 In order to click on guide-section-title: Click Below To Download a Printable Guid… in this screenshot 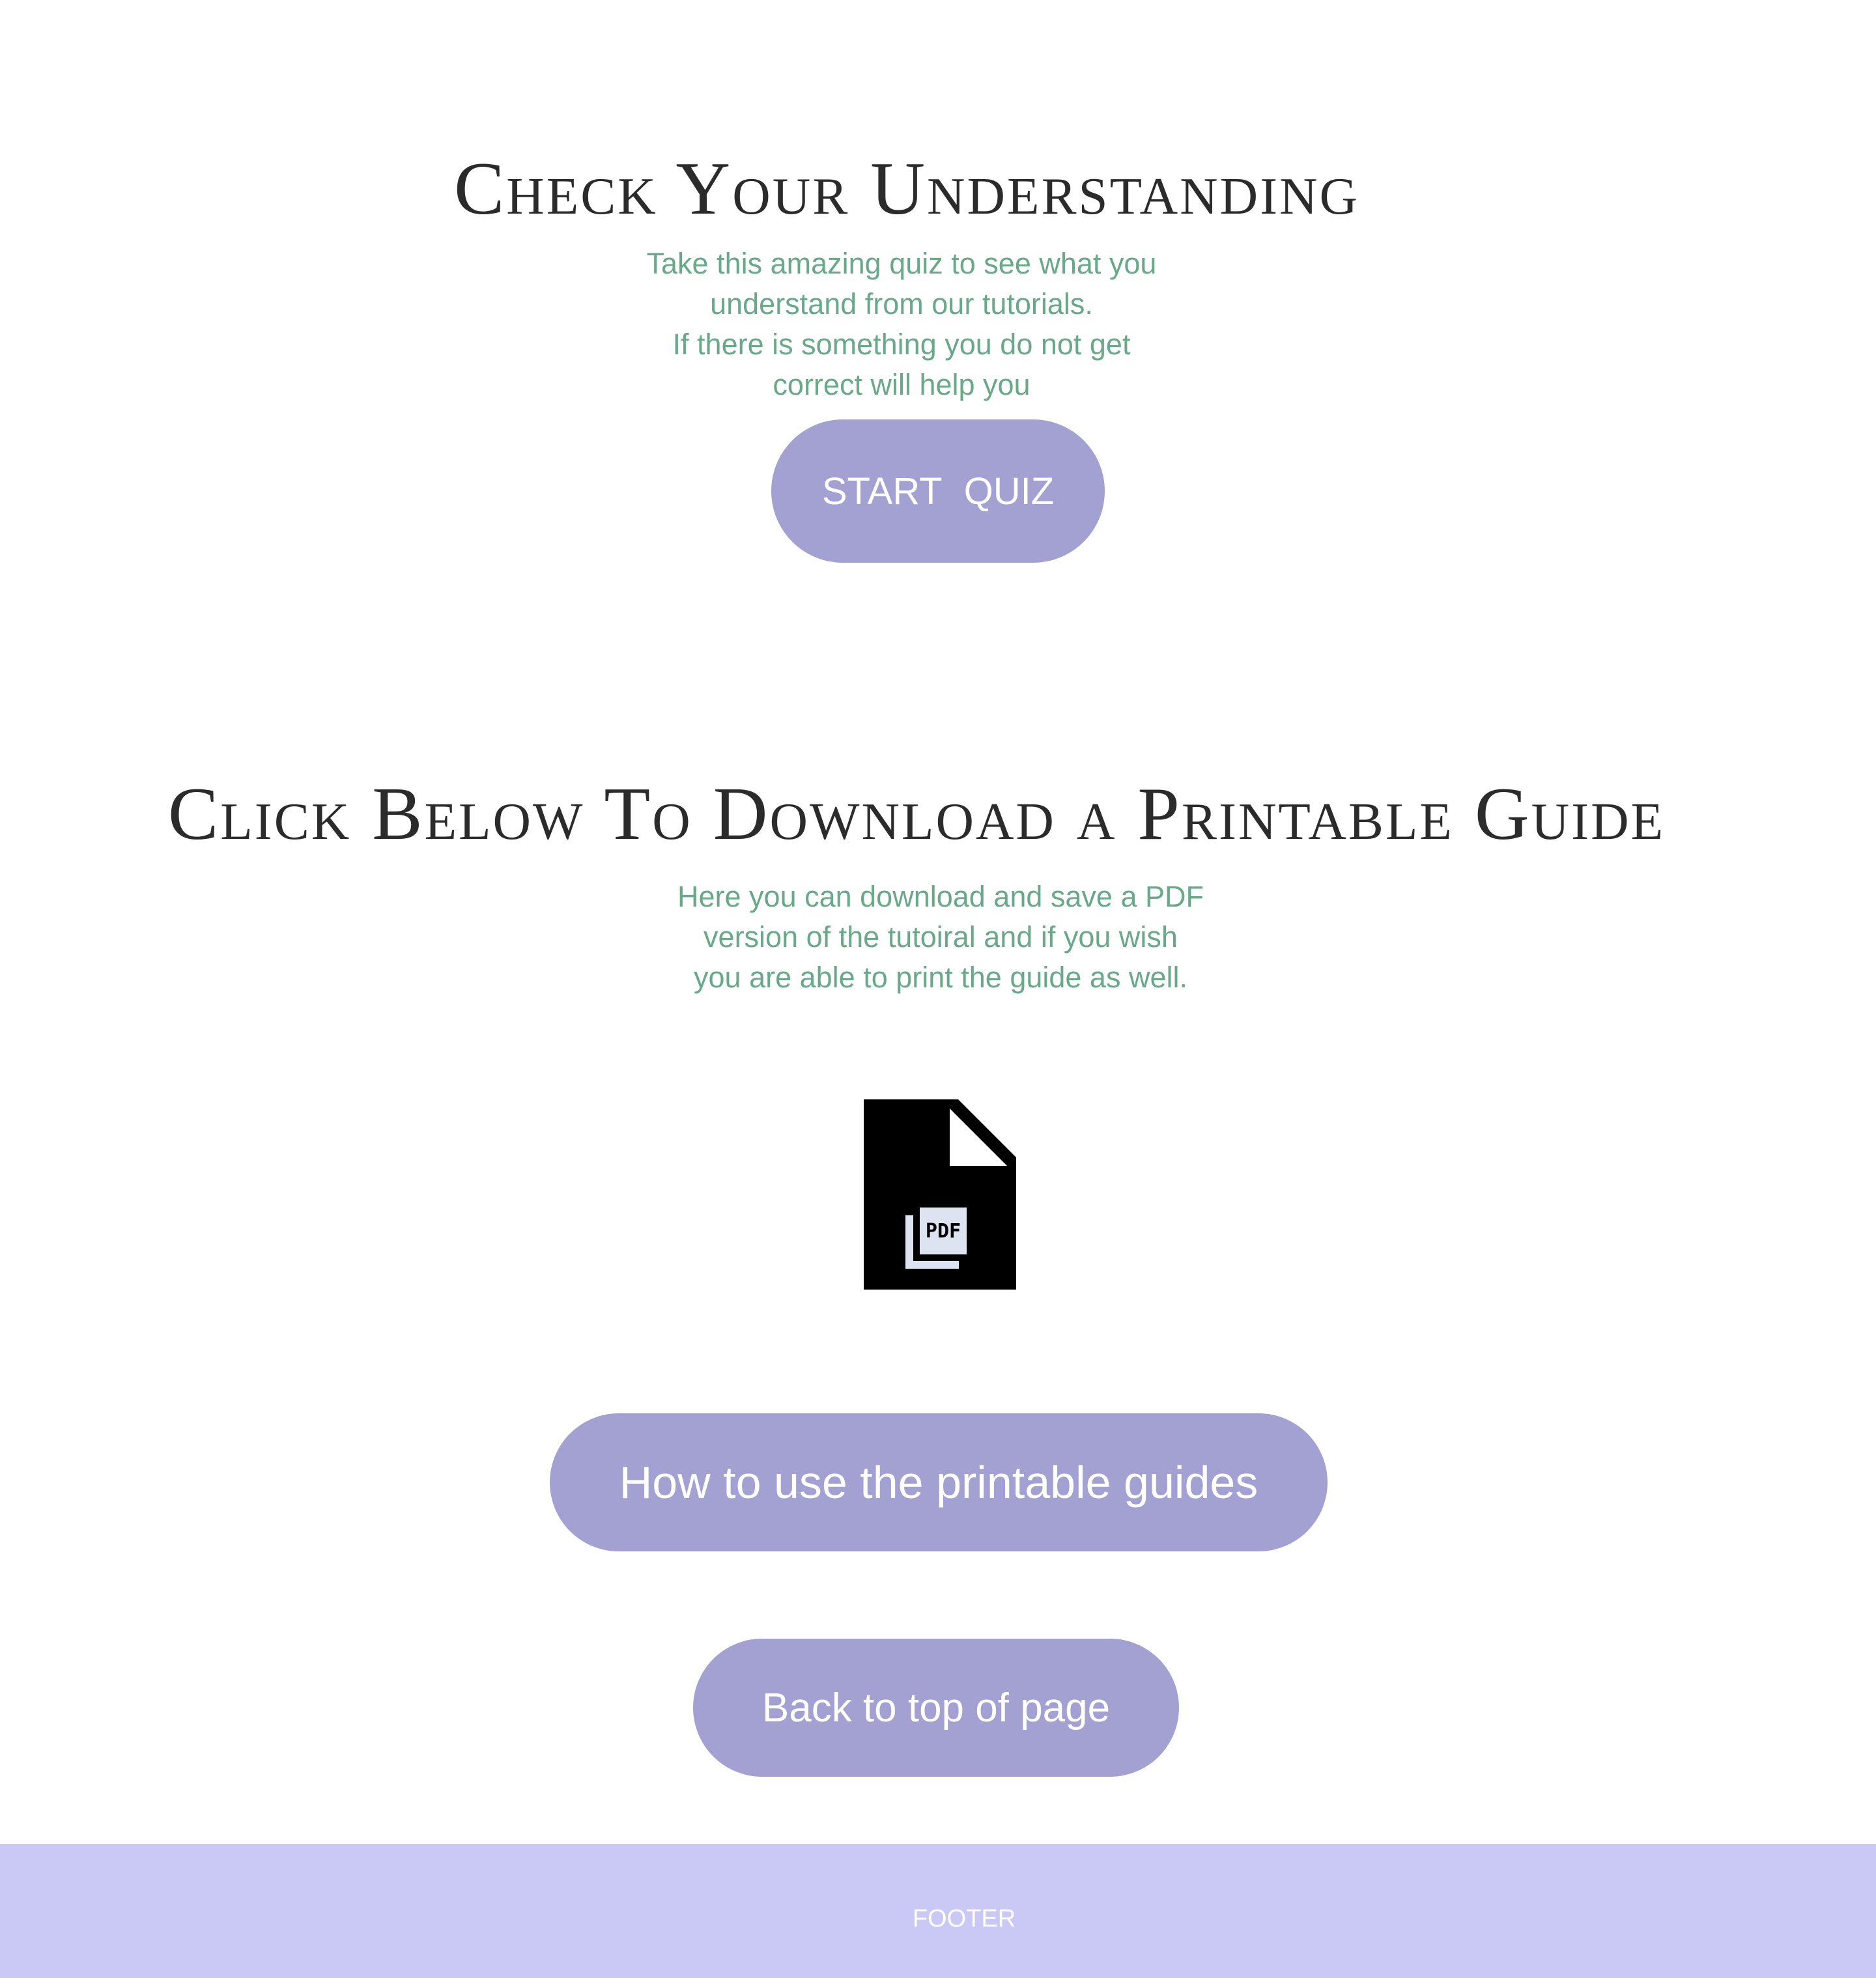, I will do `click(917, 814)`.